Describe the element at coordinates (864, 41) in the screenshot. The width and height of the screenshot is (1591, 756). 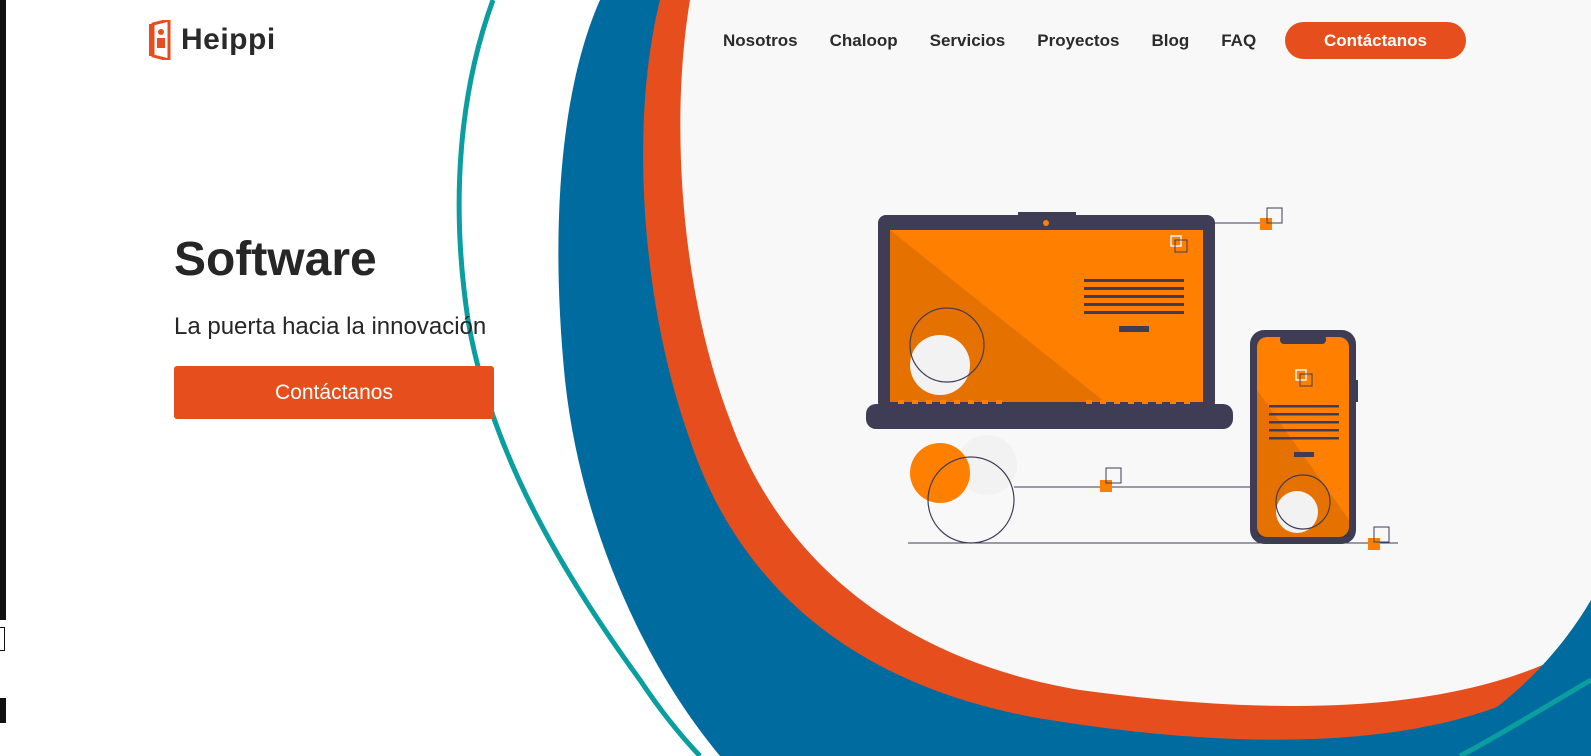
I see `nav-item-chaloop: Chaloop` at that location.